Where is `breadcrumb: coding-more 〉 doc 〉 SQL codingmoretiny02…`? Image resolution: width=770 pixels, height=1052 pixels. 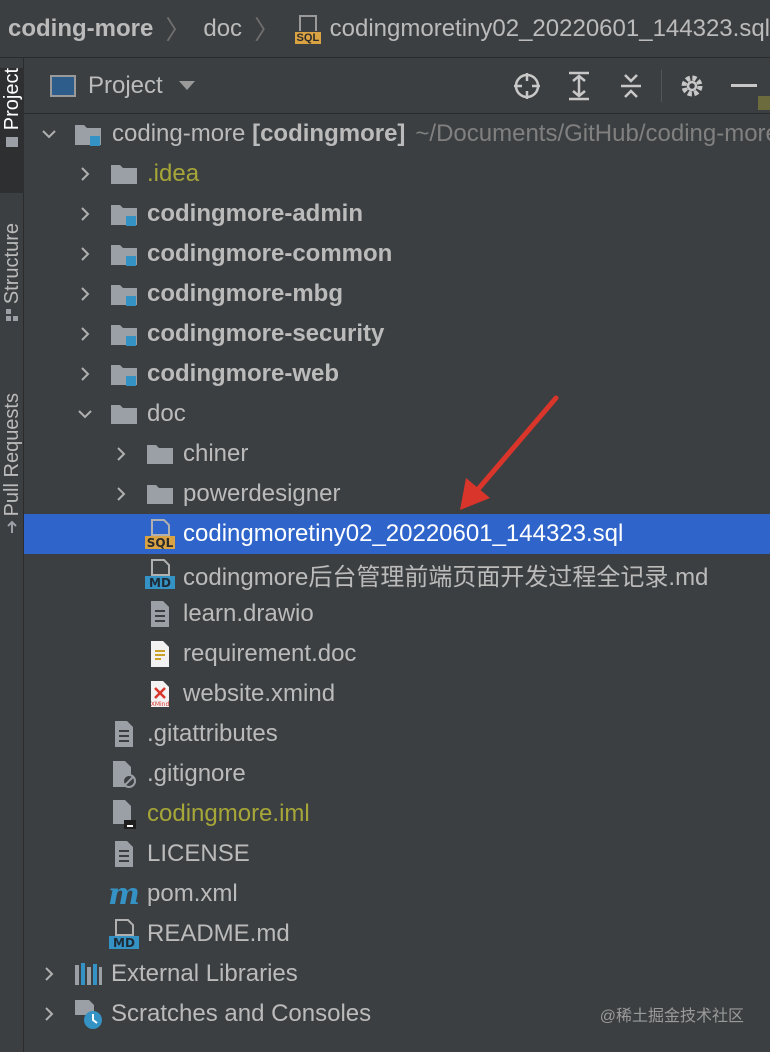 breadcrumb: coding-more 〉 doc 〉 SQL codingmoretiny02… is located at coordinates (385, 29).